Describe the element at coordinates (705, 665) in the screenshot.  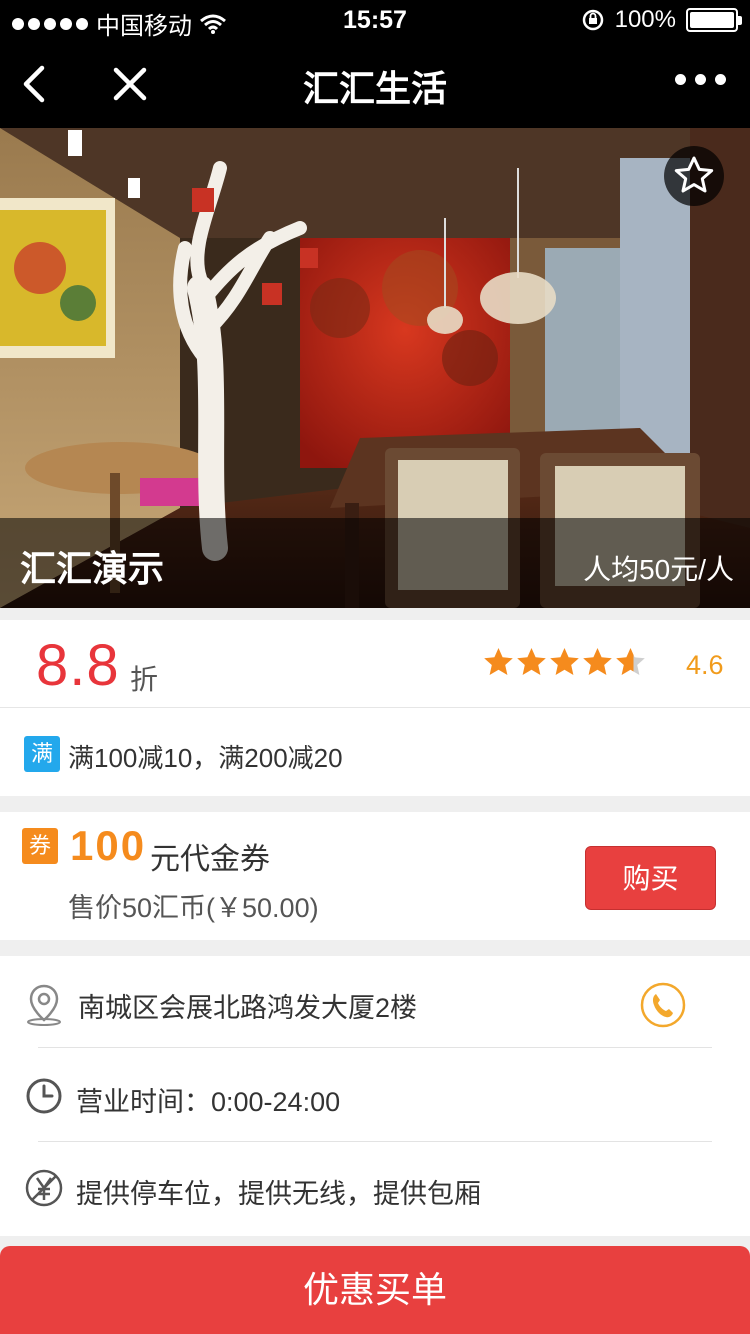
I see `rating-value: 4.6` at that location.